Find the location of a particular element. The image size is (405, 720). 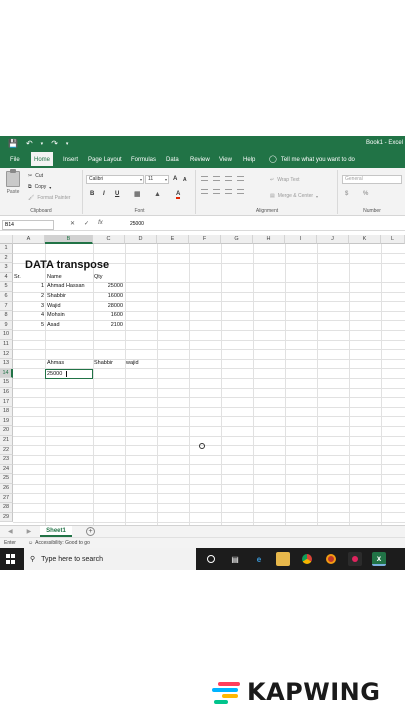

sheet-tab: Sheet1 is located at coordinates (56, 531).